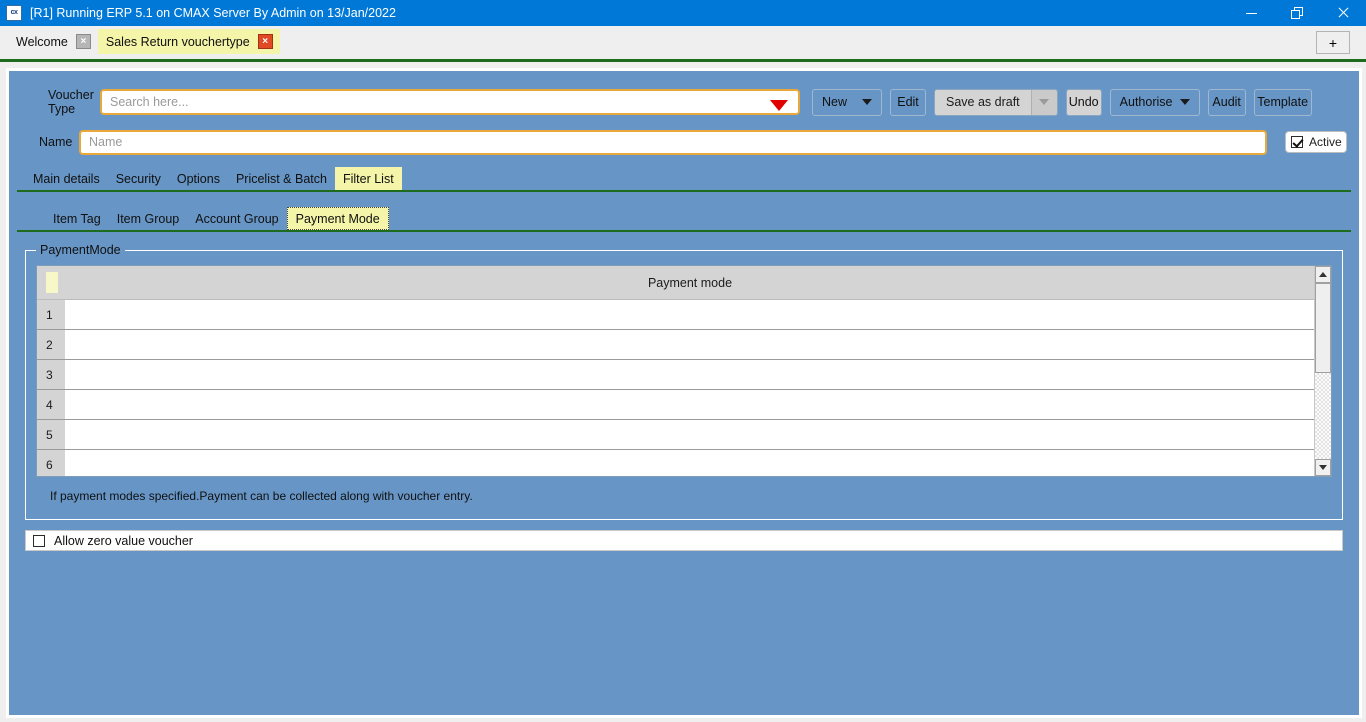 This screenshot has width=1366, height=722. What do you see at coordinates (14, 13) in the screenshot?
I see `app-icon: cx` at bounding box center [14, 13].